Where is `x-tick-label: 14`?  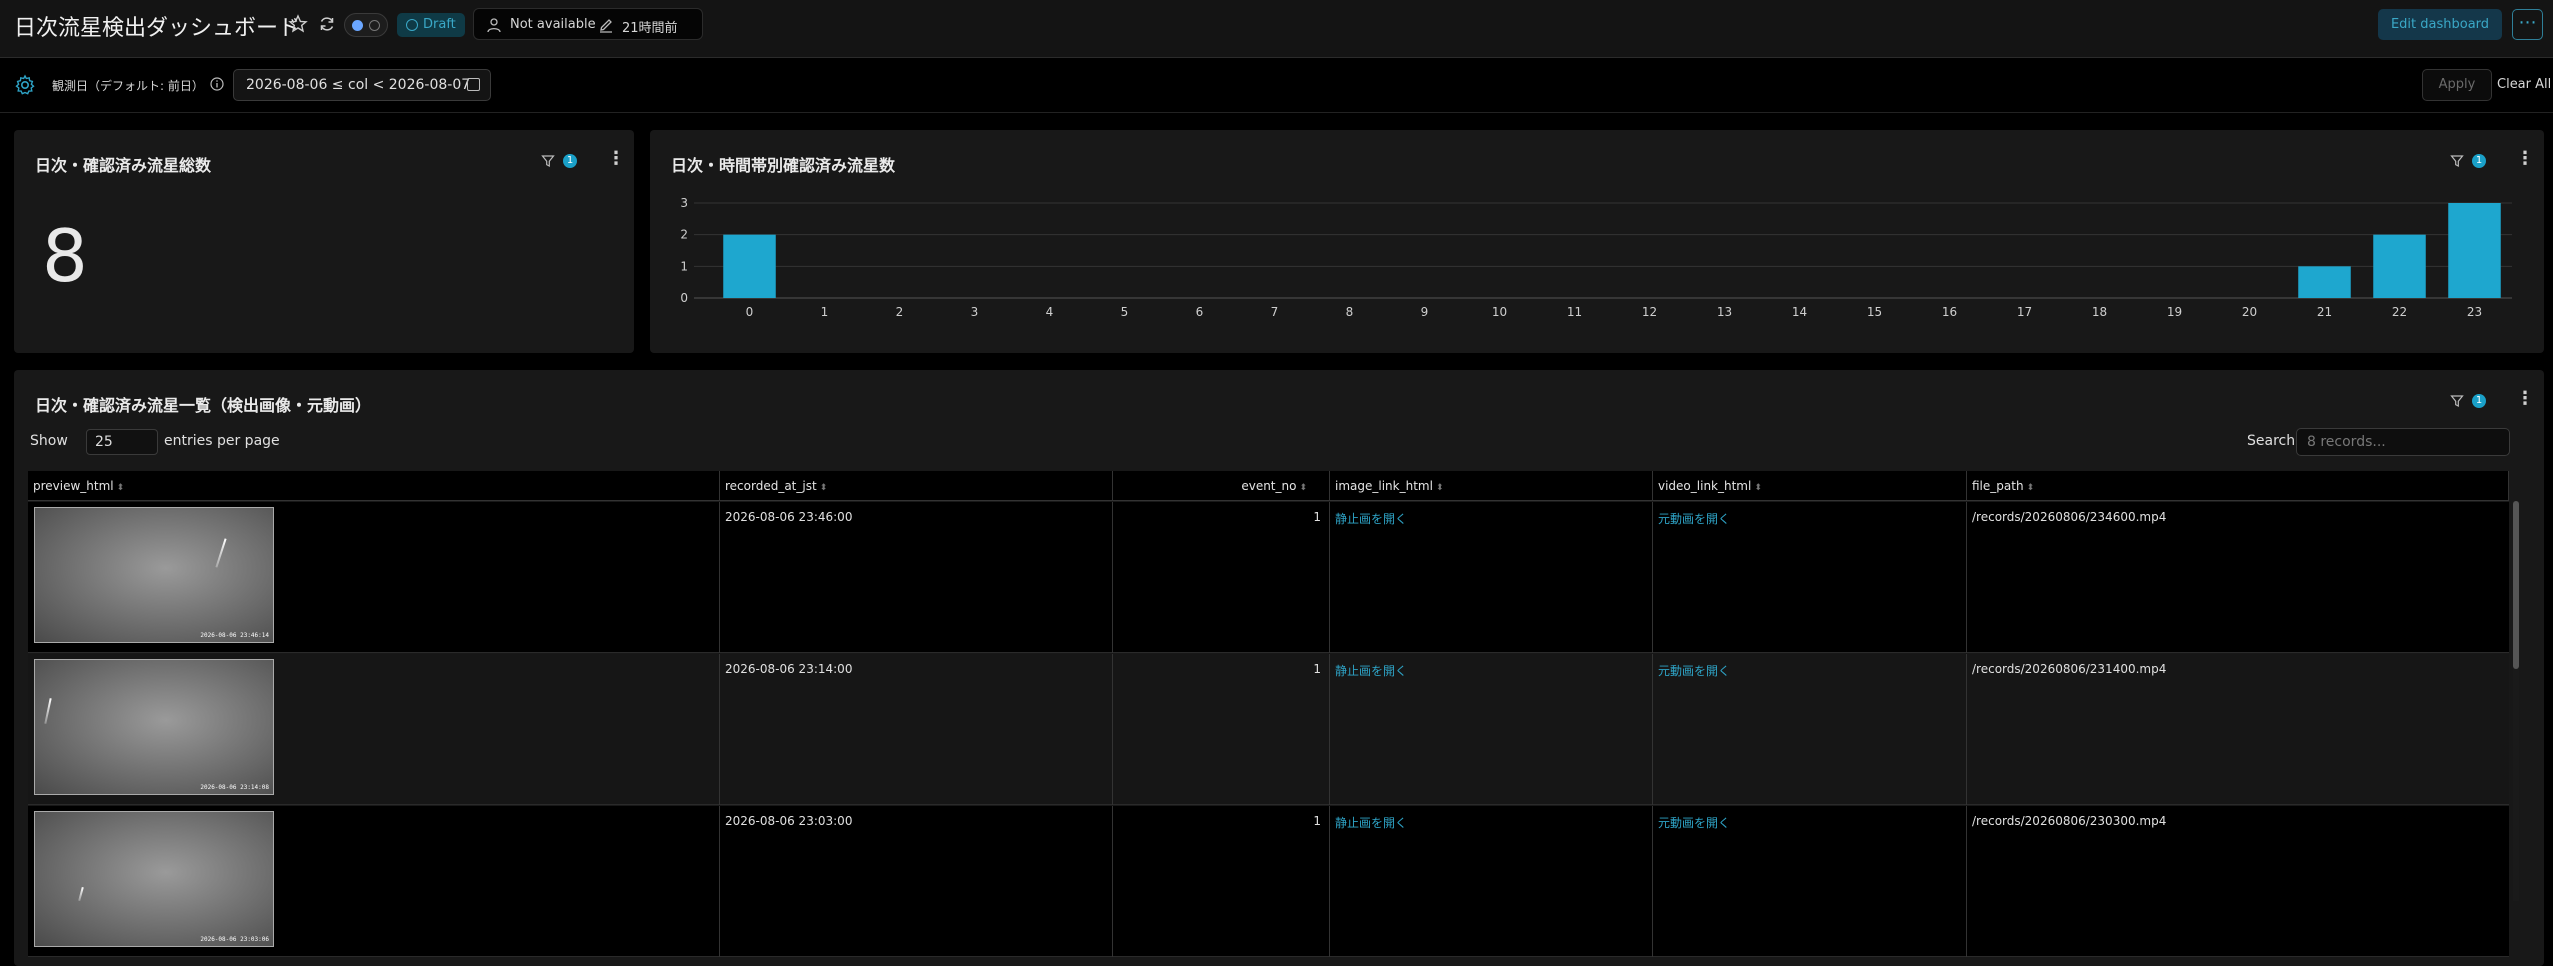
x-tick-label: 14 is located at coordinates (1799, 312).